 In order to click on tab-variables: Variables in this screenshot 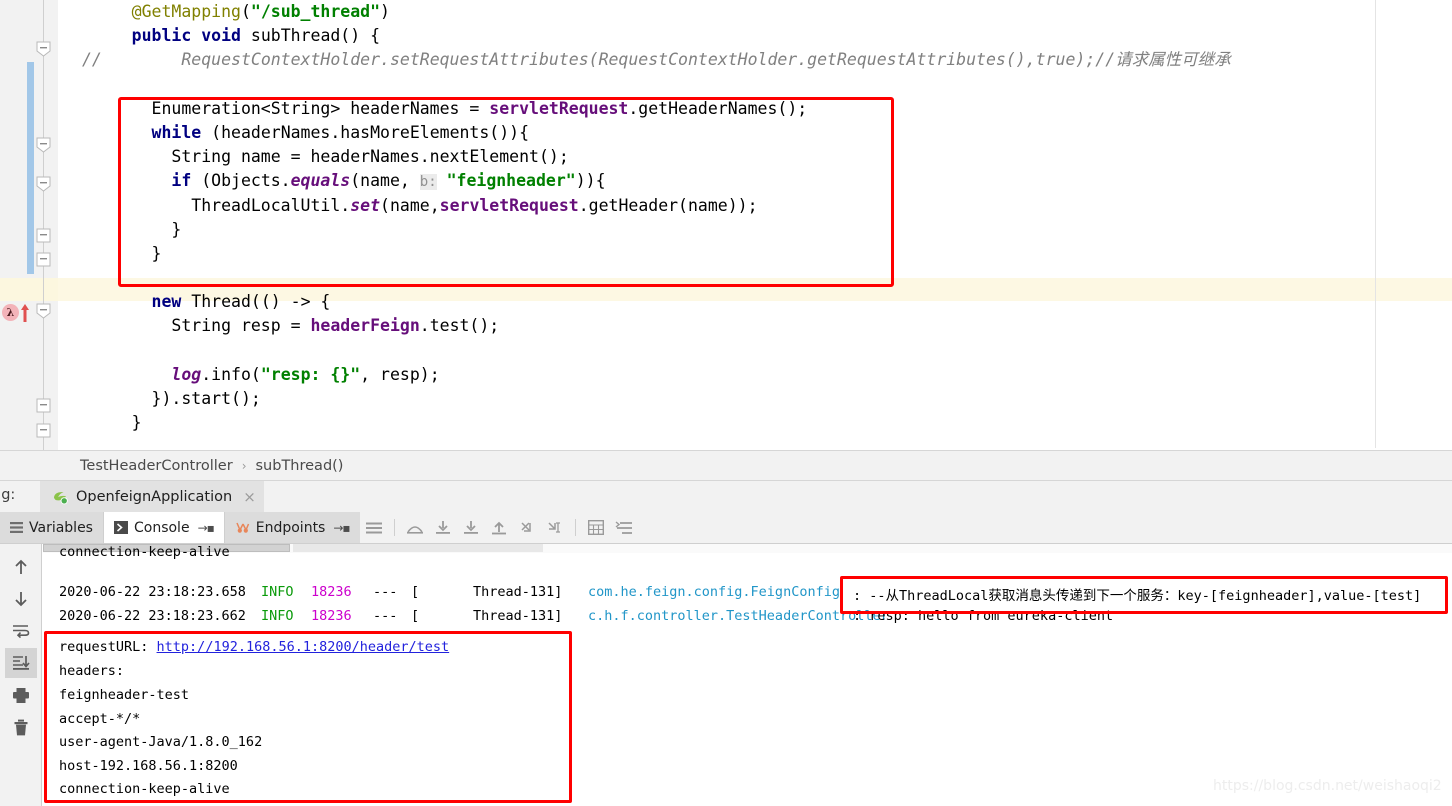, I will do `click(51, 527)`.